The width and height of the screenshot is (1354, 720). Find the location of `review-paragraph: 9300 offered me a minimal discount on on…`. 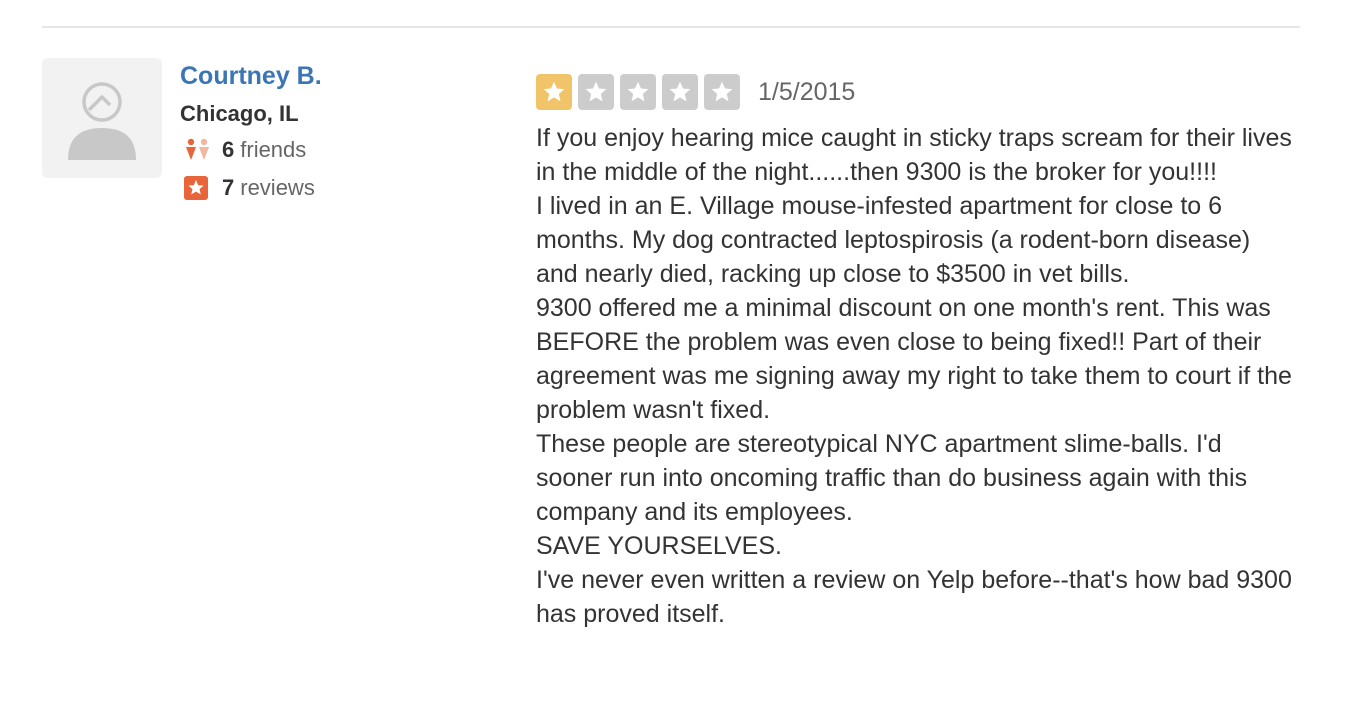

review-paragraph: 9300 offered me a minimal discount on on… is located at coordinates (914, 359).